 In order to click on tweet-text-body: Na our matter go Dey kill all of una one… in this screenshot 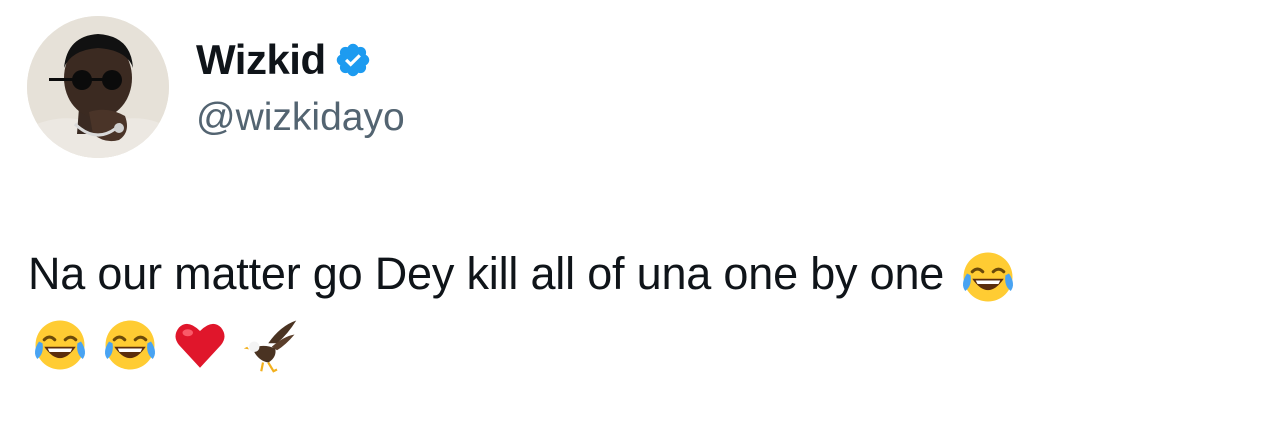, I will do `click(486, 273)`.